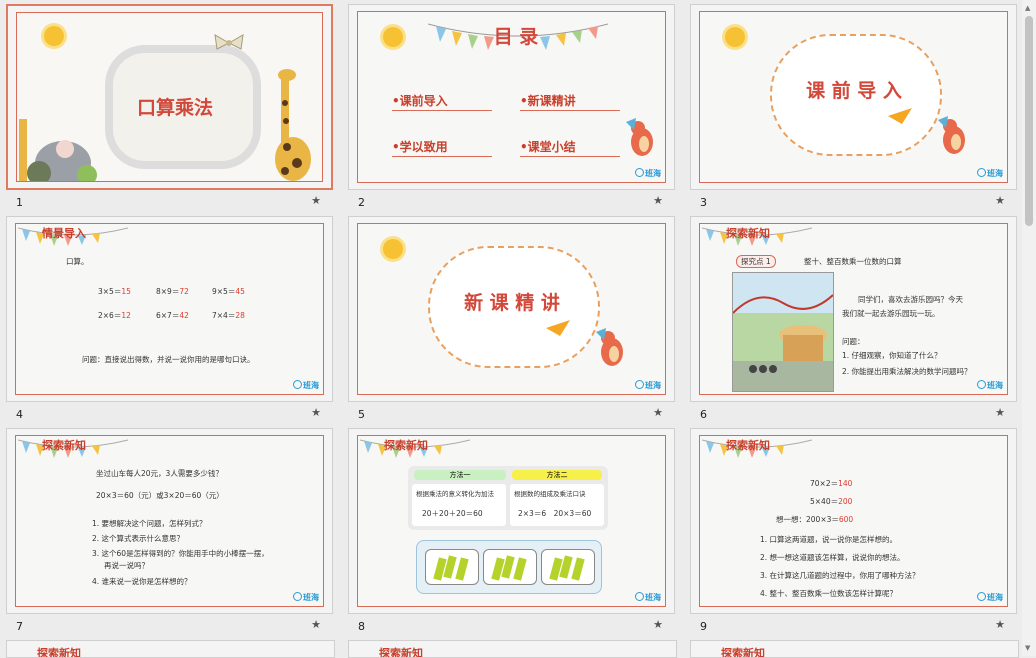  What do you see at coordinates (455, 494) in the screenshot?
I see `method-1-desc: 根据乘法的意义转化为加法` at bounding box center [455, 494].